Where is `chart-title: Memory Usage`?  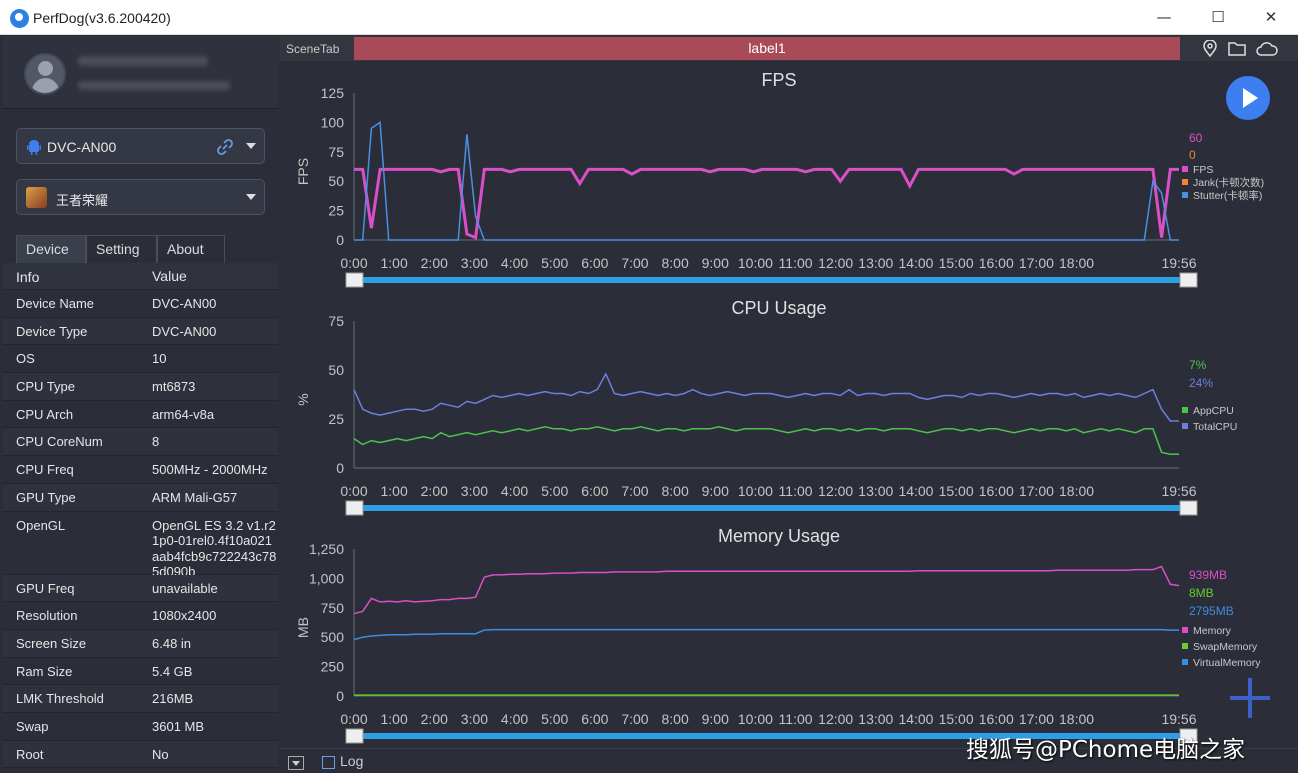
chart-title: Memory Usage is located at coordinates (779, 536).